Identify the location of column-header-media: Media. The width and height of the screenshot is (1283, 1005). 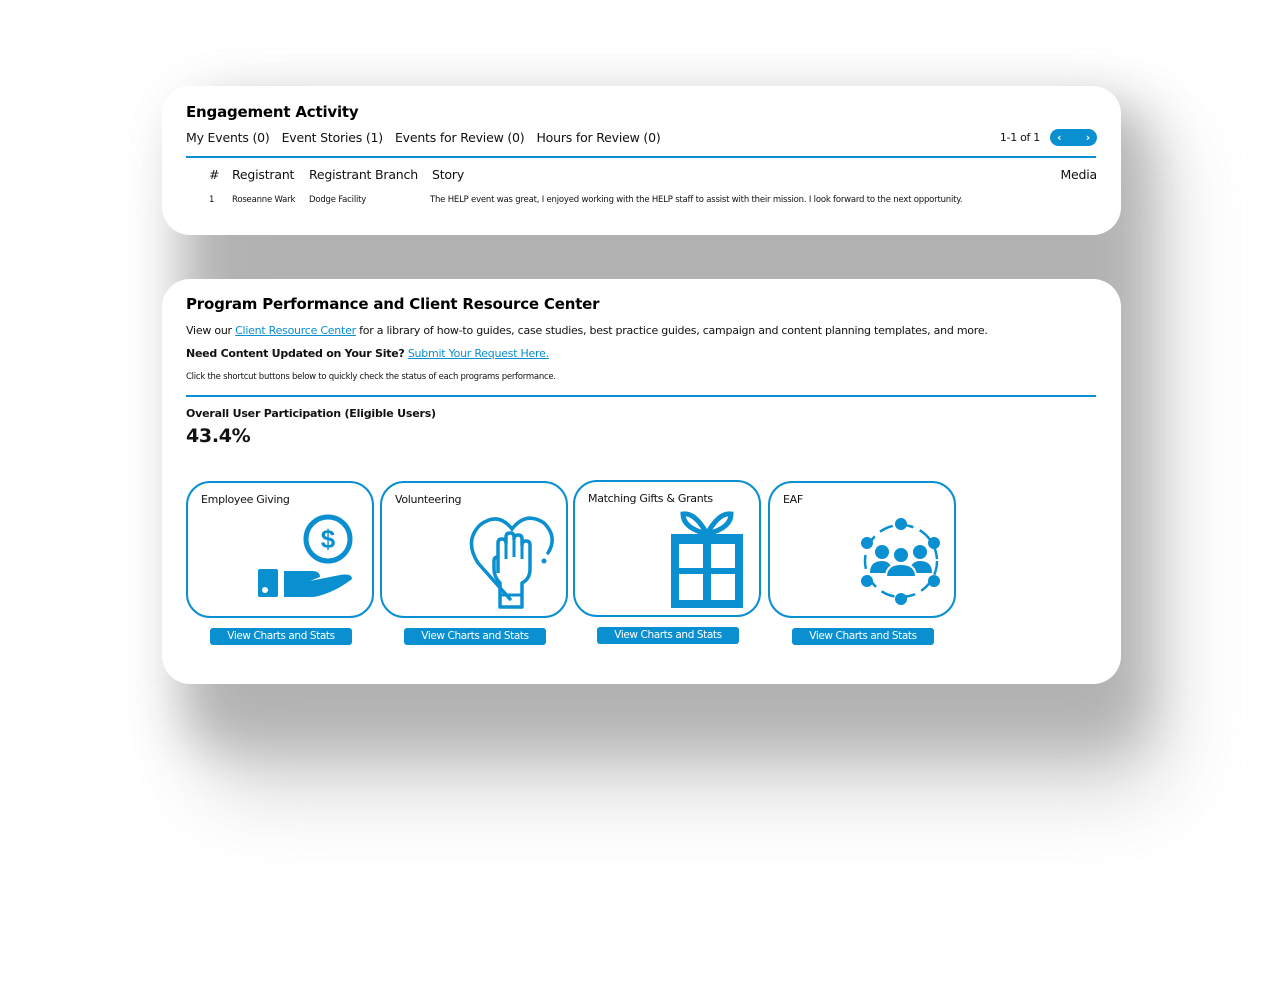
(1078, 174).